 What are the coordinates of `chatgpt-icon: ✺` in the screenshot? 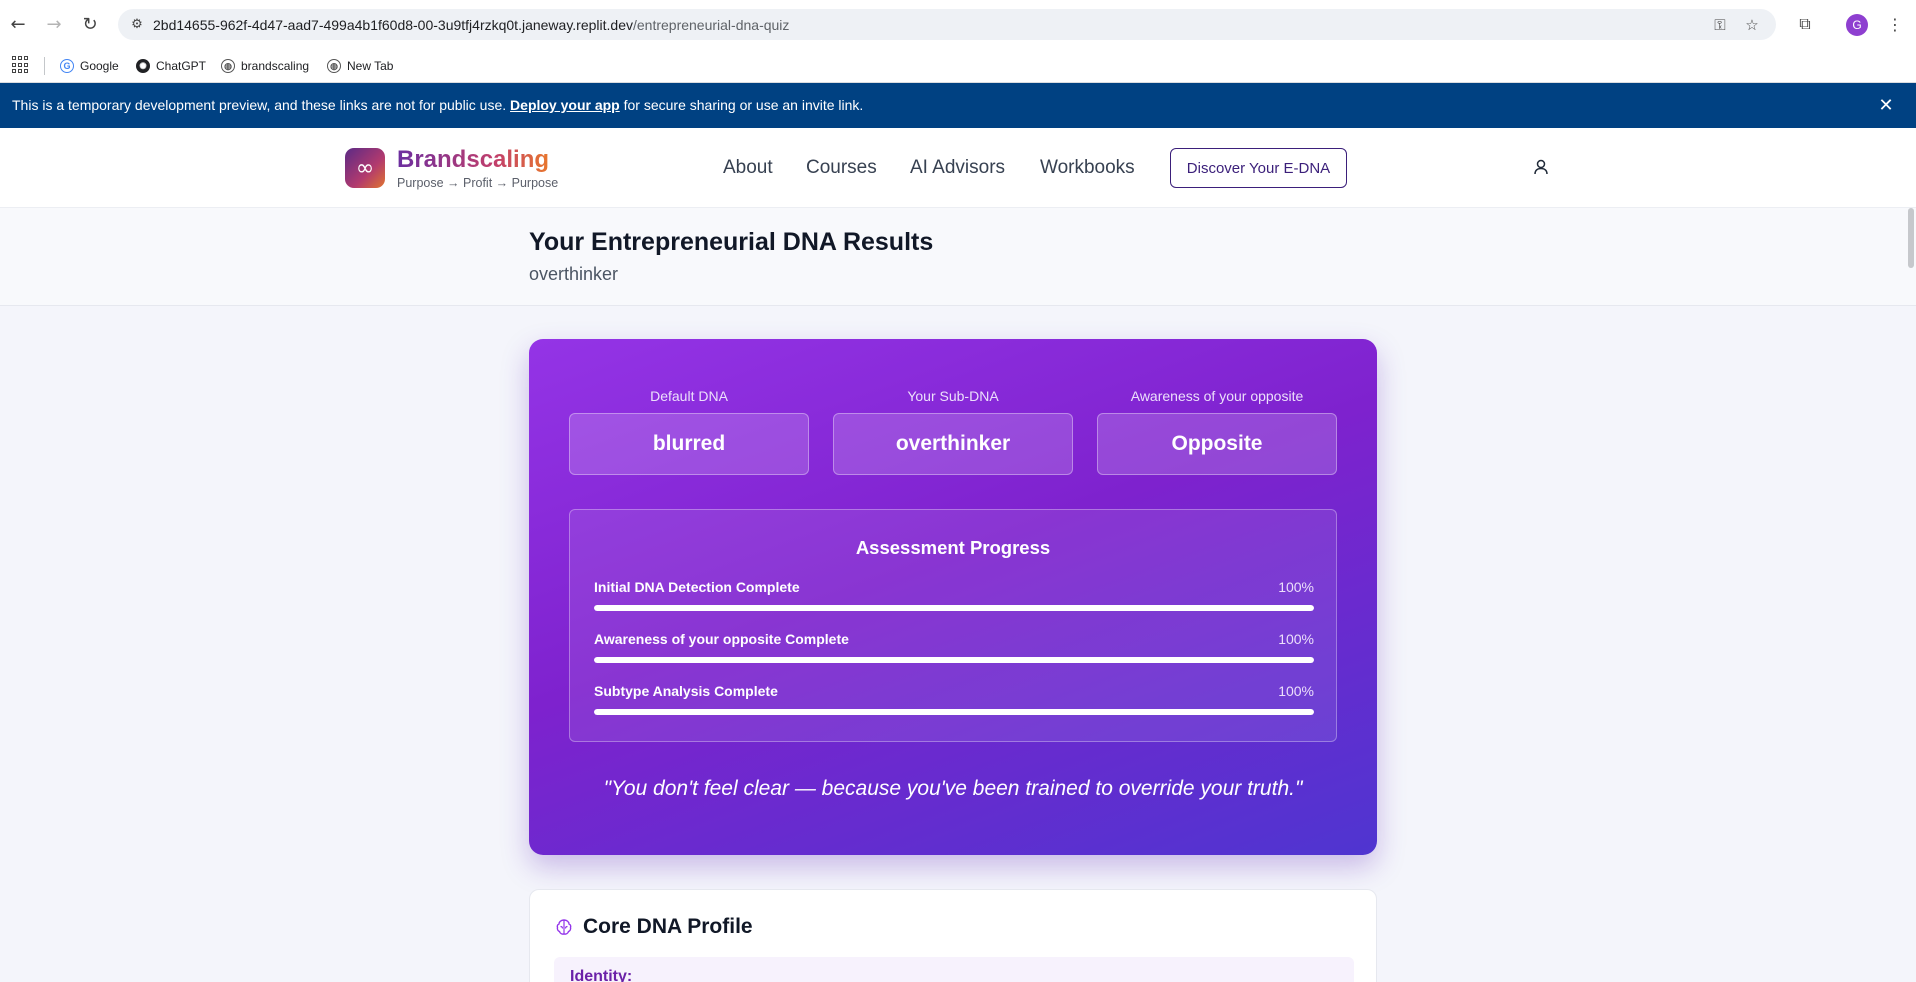 It's located at (143, 66).